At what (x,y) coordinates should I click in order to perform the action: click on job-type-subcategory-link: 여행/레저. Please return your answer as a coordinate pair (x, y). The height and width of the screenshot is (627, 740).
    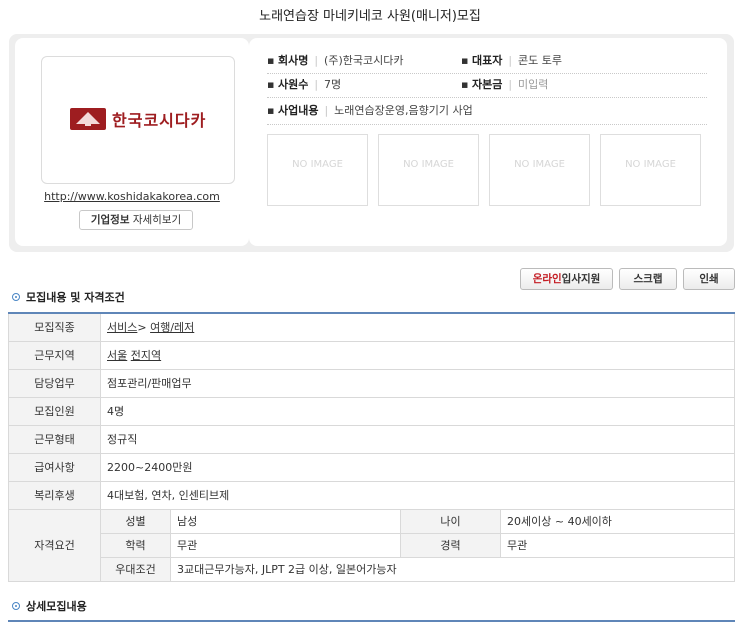
    Looking at the image, I should click on (172, 327).